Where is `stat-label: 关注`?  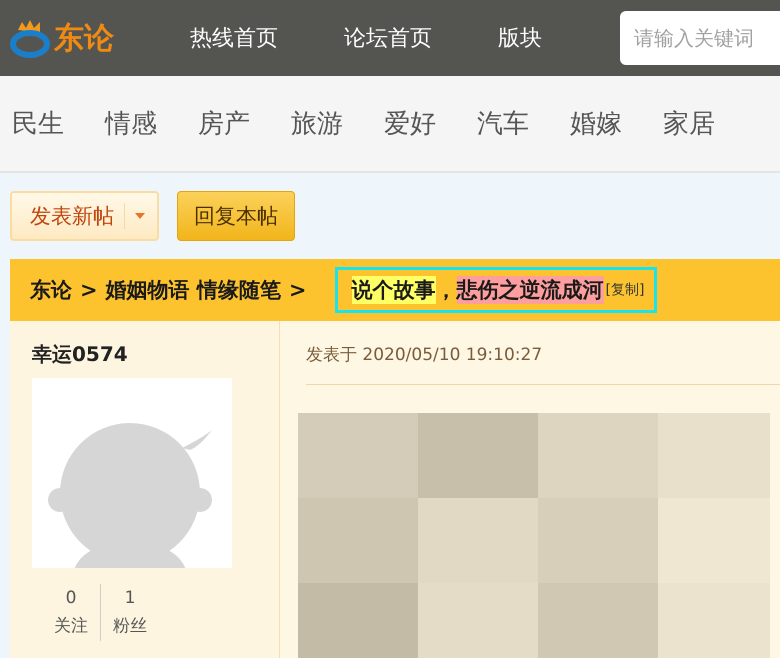 stat-label: 关注 is located at coordinates (71, 625).